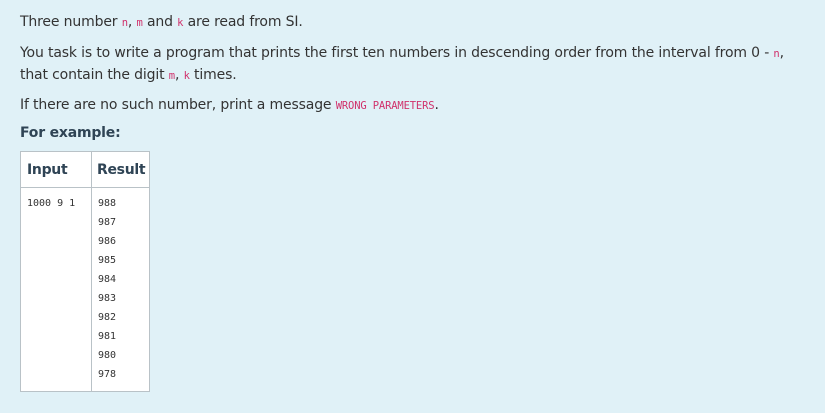 This screenshot has width=825, height=413. What do you see at coordinates (243, 22) in the screenshot?
I see `statement-text: are read from SI.` at bounding box center [243, 22].